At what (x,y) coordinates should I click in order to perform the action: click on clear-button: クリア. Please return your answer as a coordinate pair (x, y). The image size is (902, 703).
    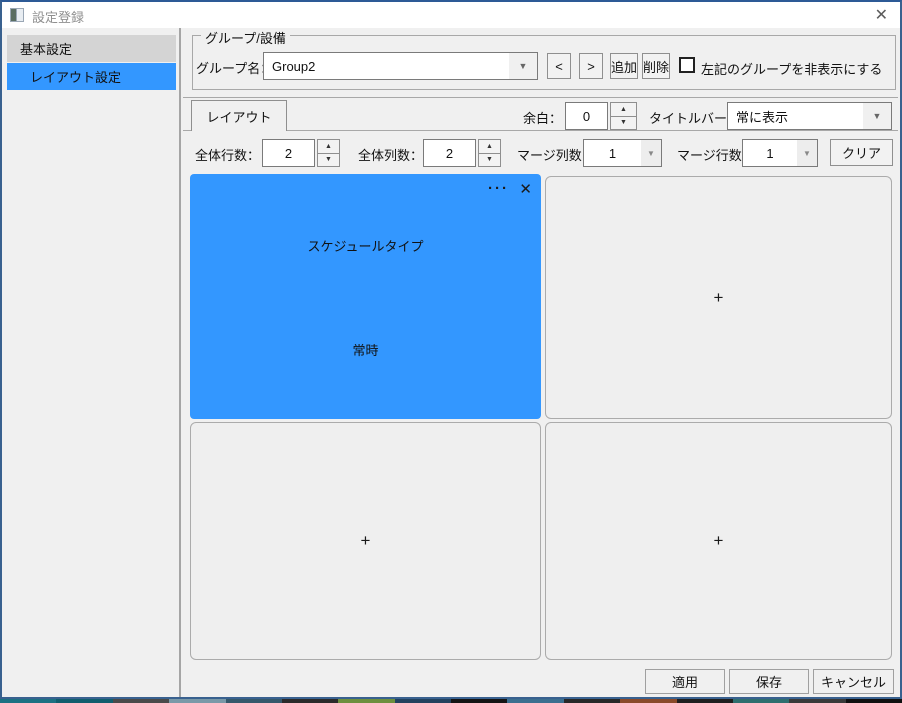
    Looking at the image, I should click on (861, 152).